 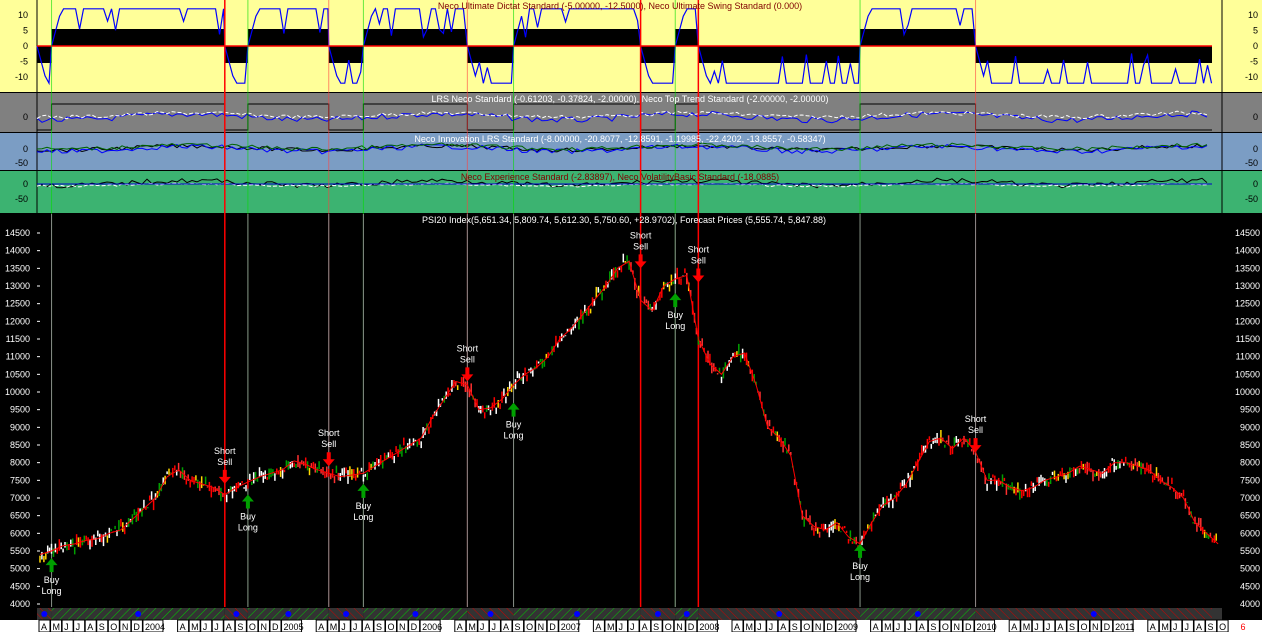 What do you see at coordinates (1251, 163) in the screenshot?
I see `innovation-tick-right: -50` at bounding box center [1251, 163].